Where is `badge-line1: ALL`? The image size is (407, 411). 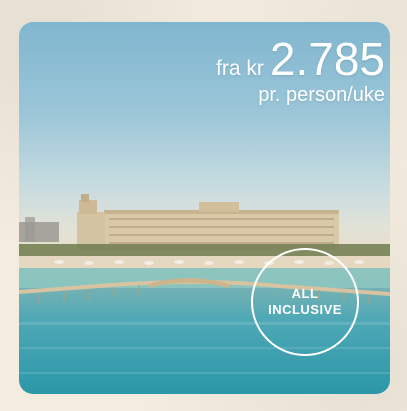
badge-line1: ALL is located at coordinates (305, 294).